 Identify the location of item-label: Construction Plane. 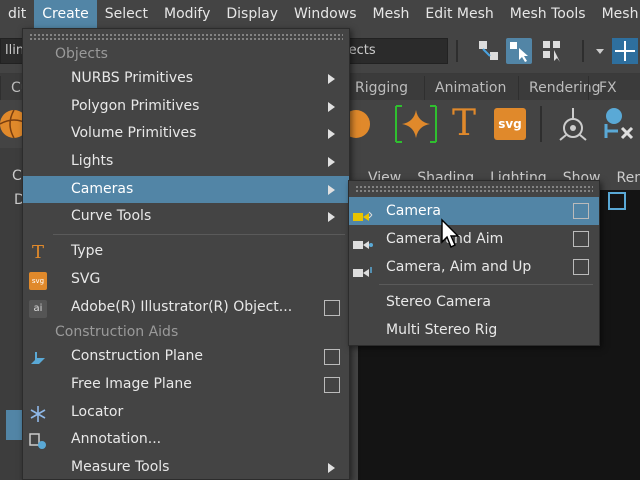
(137, 356).